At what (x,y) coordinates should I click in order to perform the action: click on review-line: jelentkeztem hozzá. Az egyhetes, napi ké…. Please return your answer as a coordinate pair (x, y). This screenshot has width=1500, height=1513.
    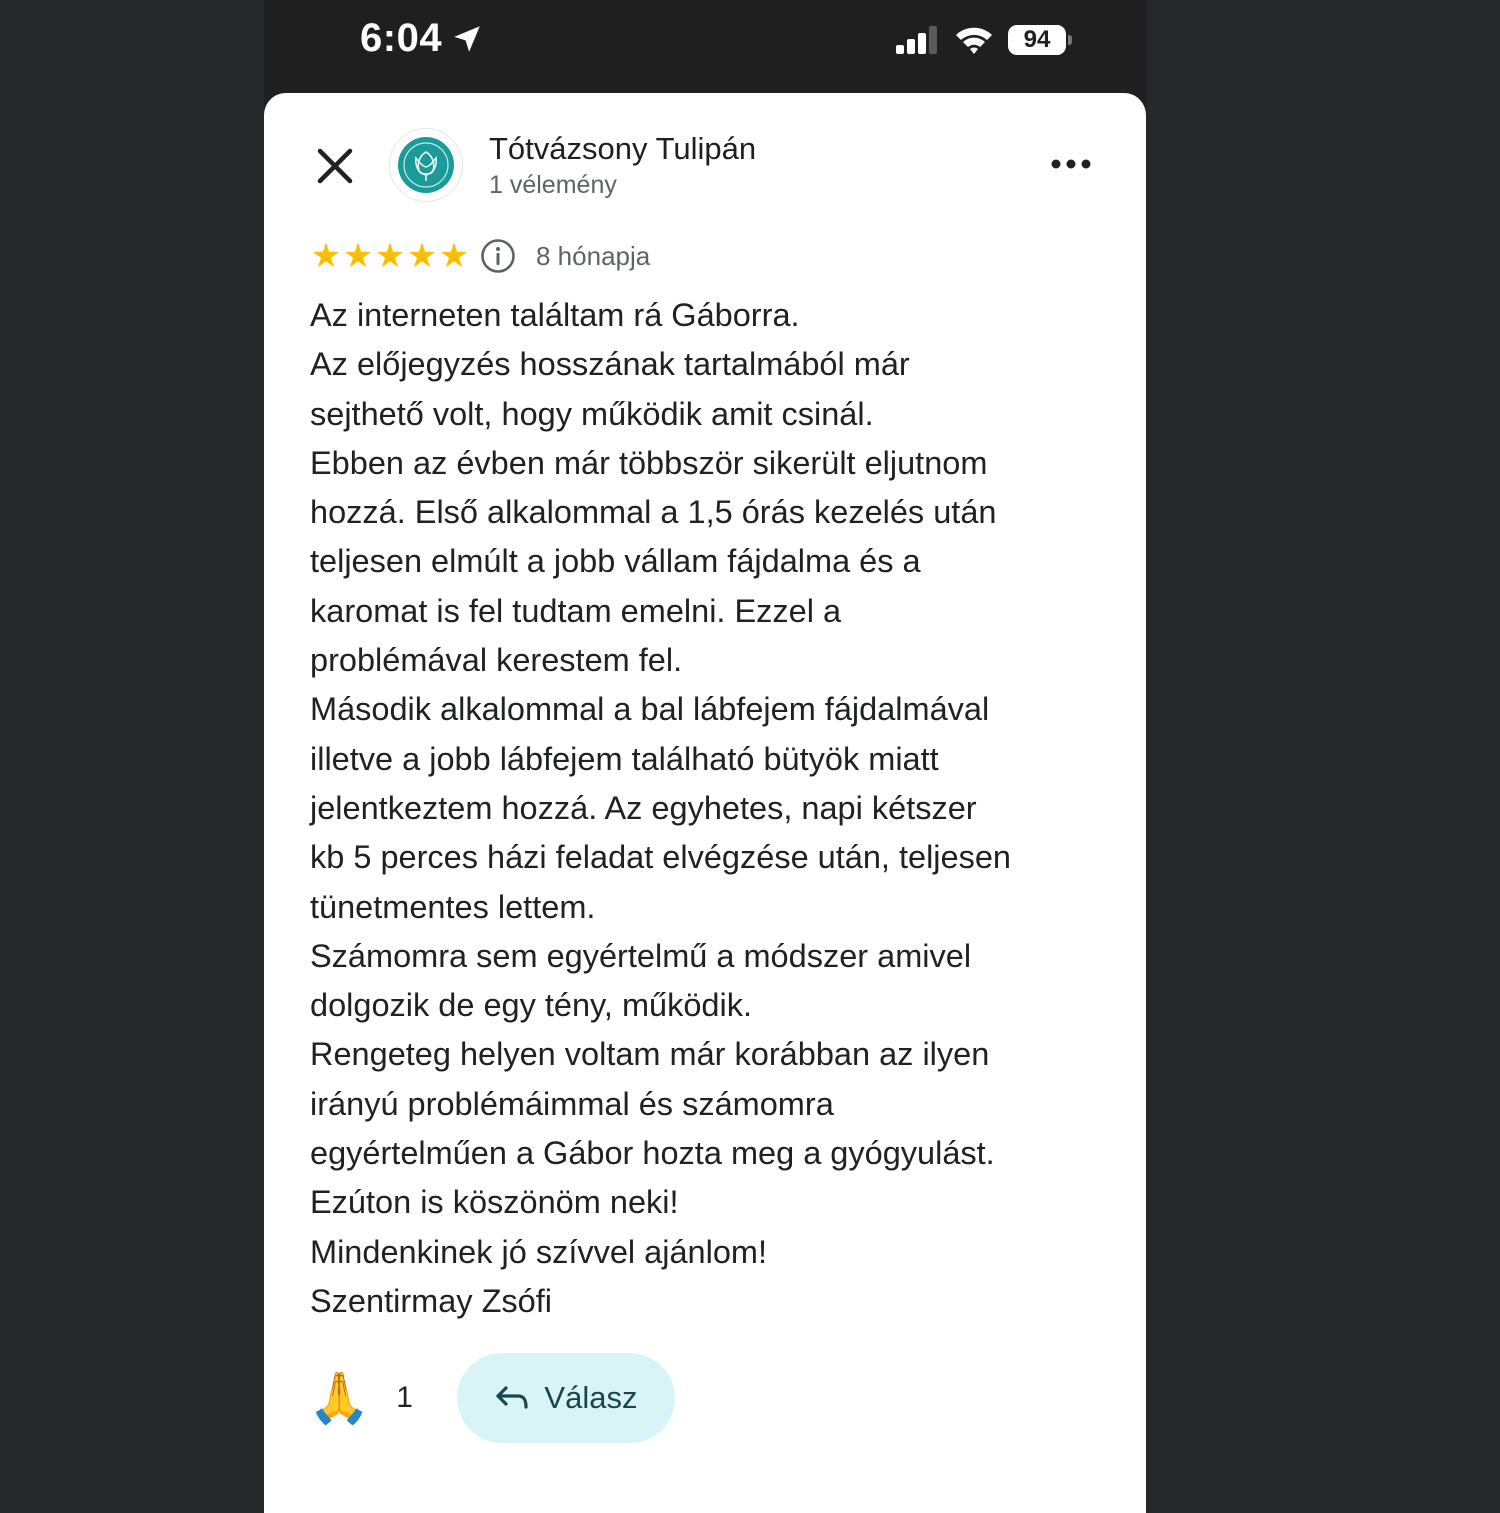
    Looking at the image, I should click on (643, 807).